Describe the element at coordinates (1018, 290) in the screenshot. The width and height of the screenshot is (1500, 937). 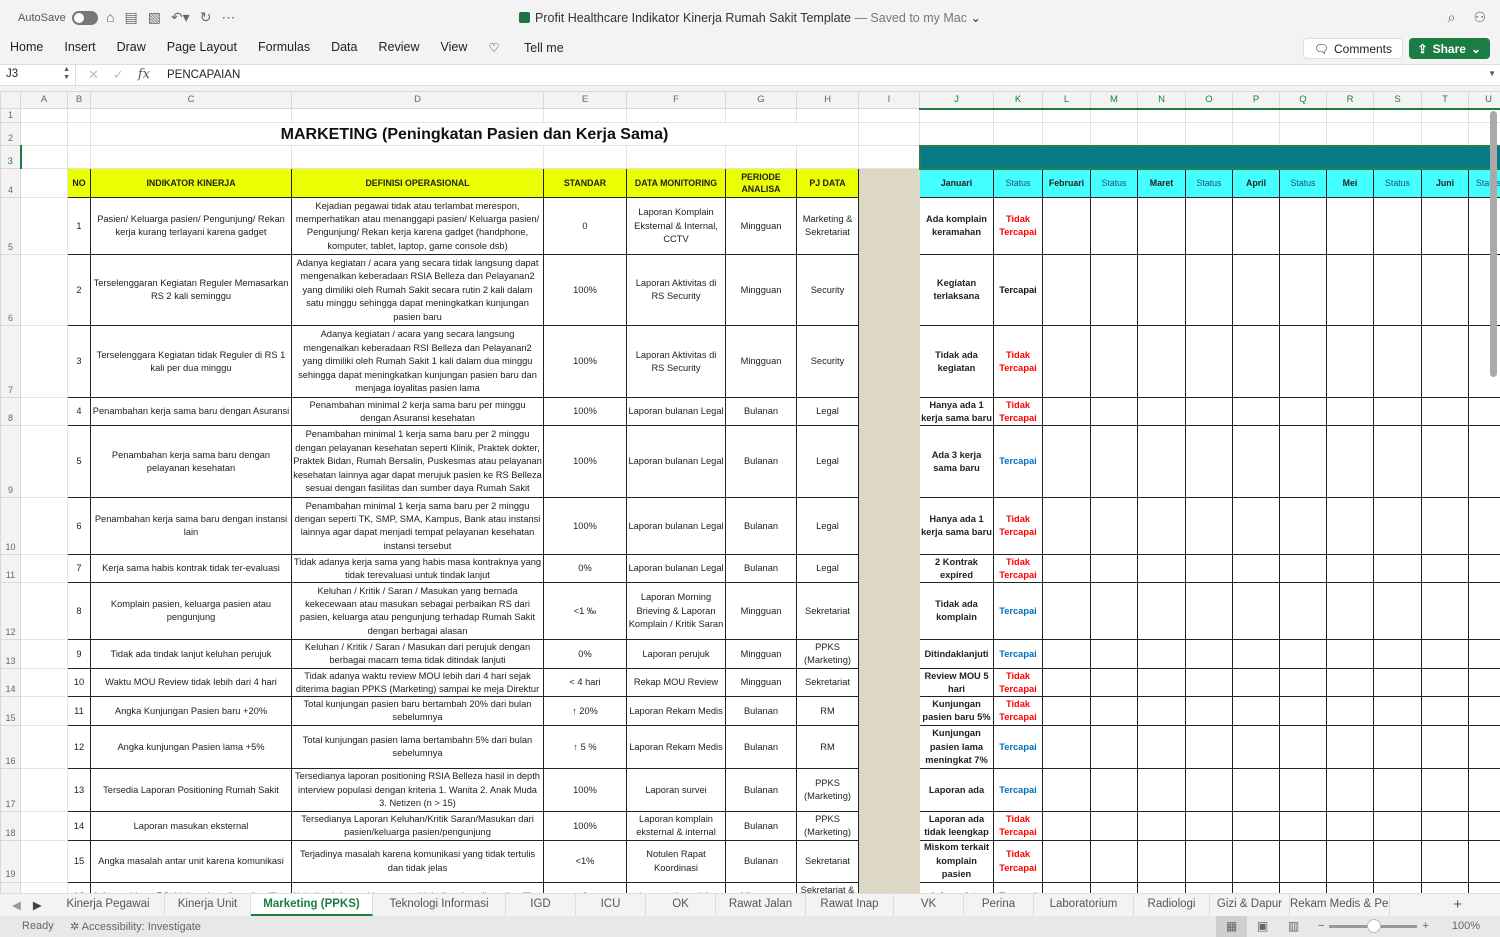
I see `status-cell: Tercapai` at that location.